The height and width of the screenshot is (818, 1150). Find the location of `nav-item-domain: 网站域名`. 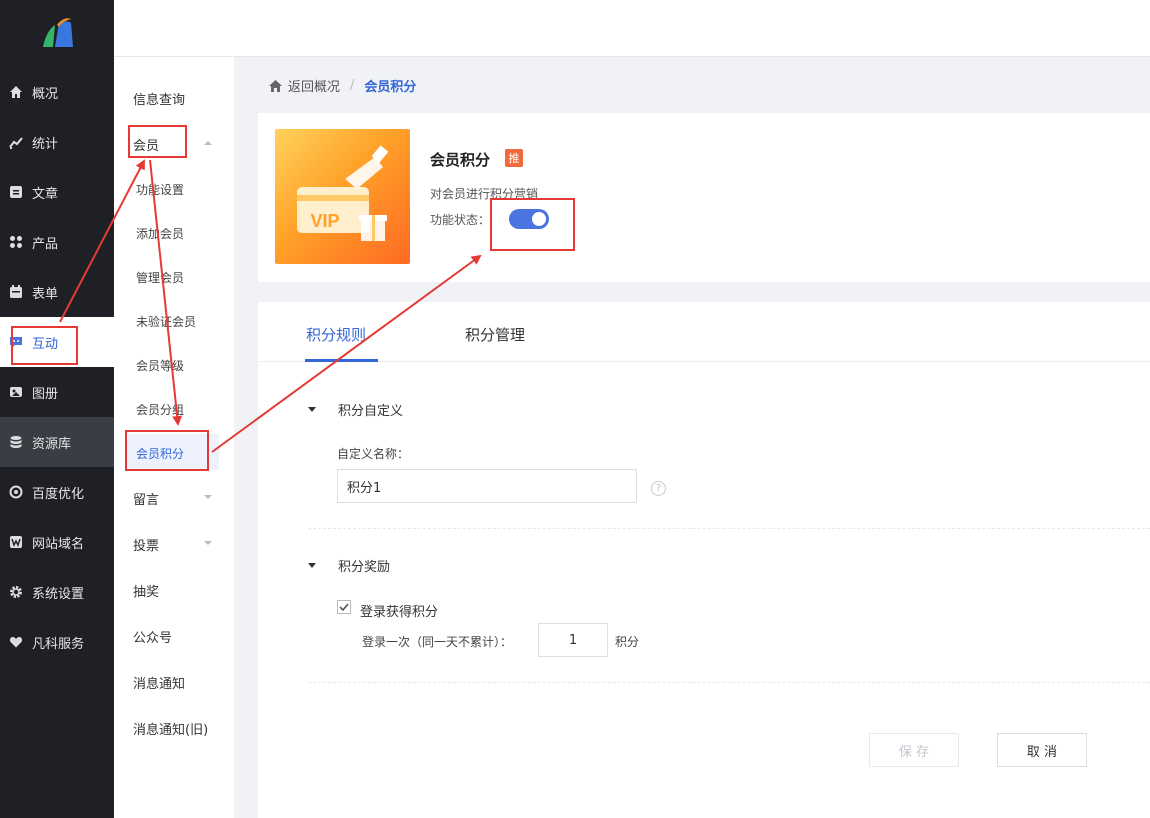

nav-item-domain: 网站域名 is located at coordinates (57, 542).